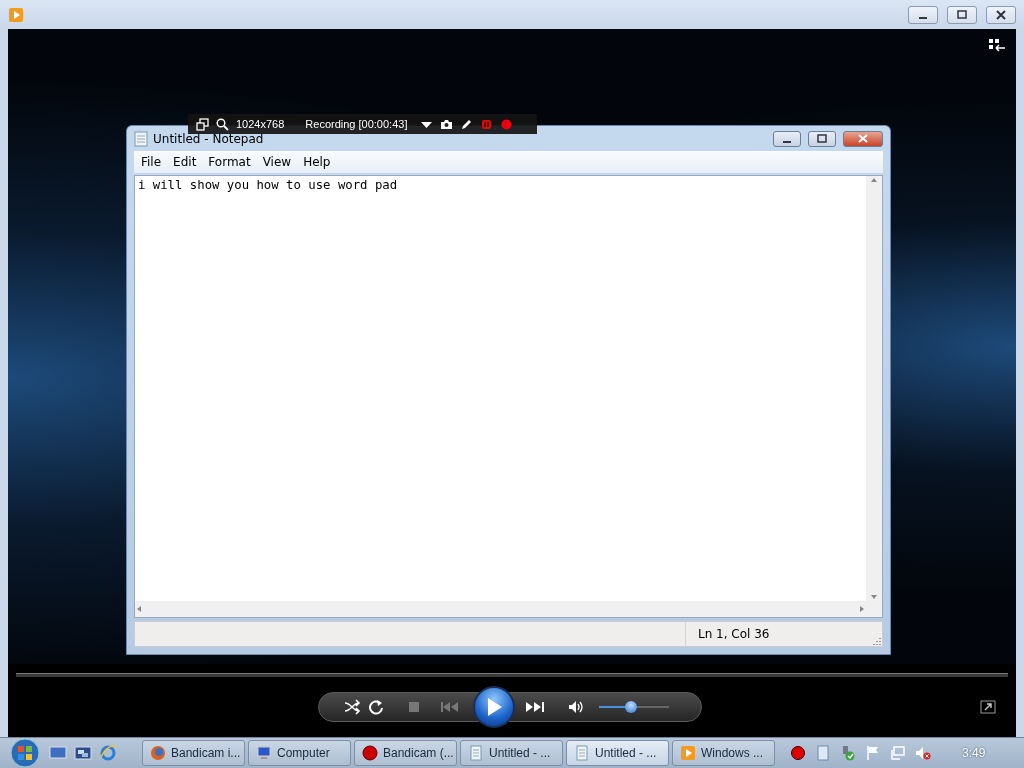  What do you see at coordinates (512, 675) in the screenshot?
I see `seek-bar` at bounding box center [512, 675].